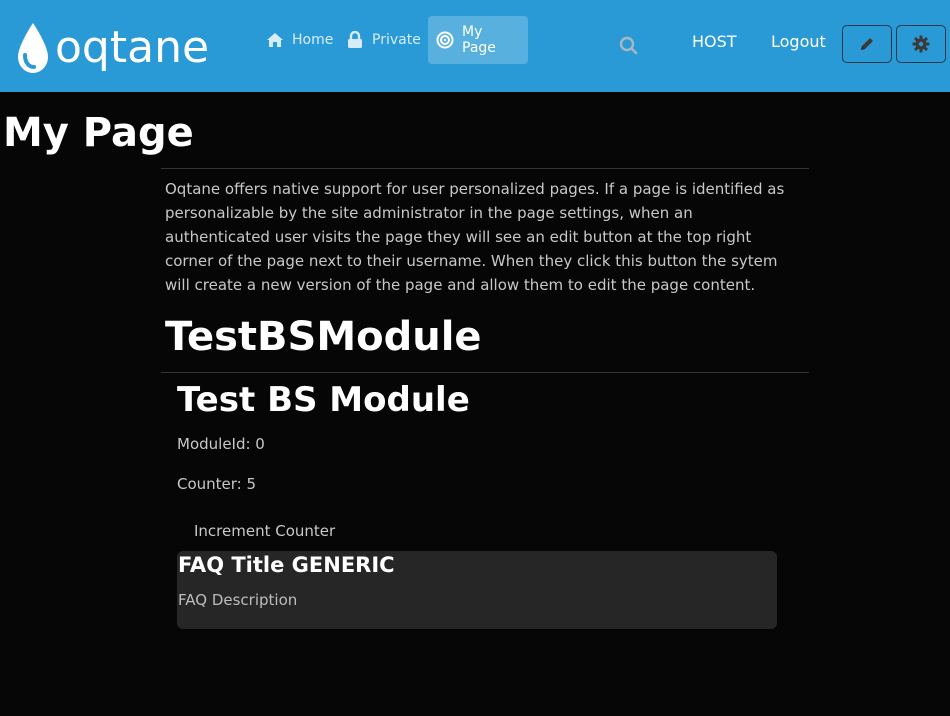 This screenshot has width=950, height=716. What do you see at coordinates (313, 40) in the screenshot?
I see `nav-item-label: Home` at bounding box center [313, 40].